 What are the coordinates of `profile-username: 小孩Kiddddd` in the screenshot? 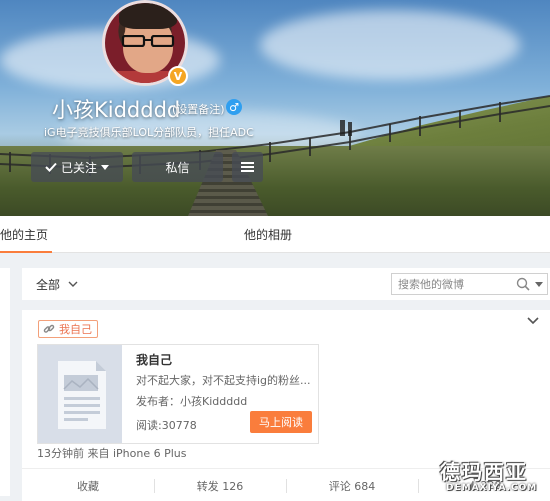 It's located at (116, 110).